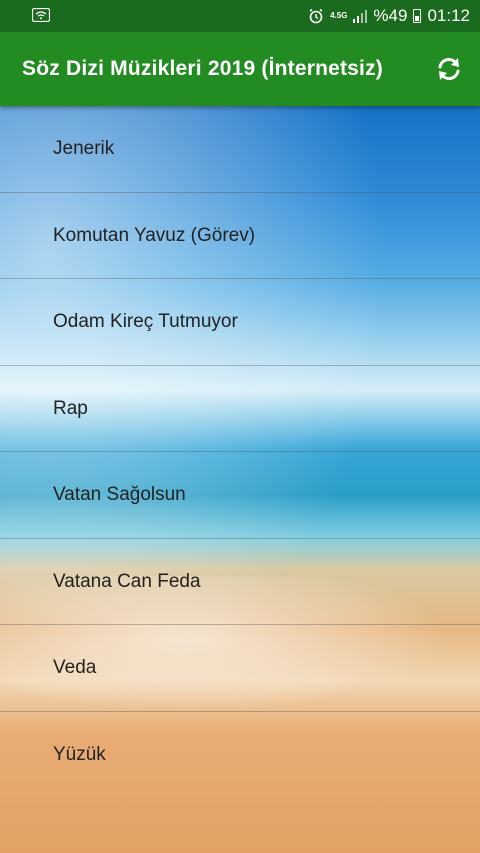  I want to click on song-label: Rap, so click(70, 408).